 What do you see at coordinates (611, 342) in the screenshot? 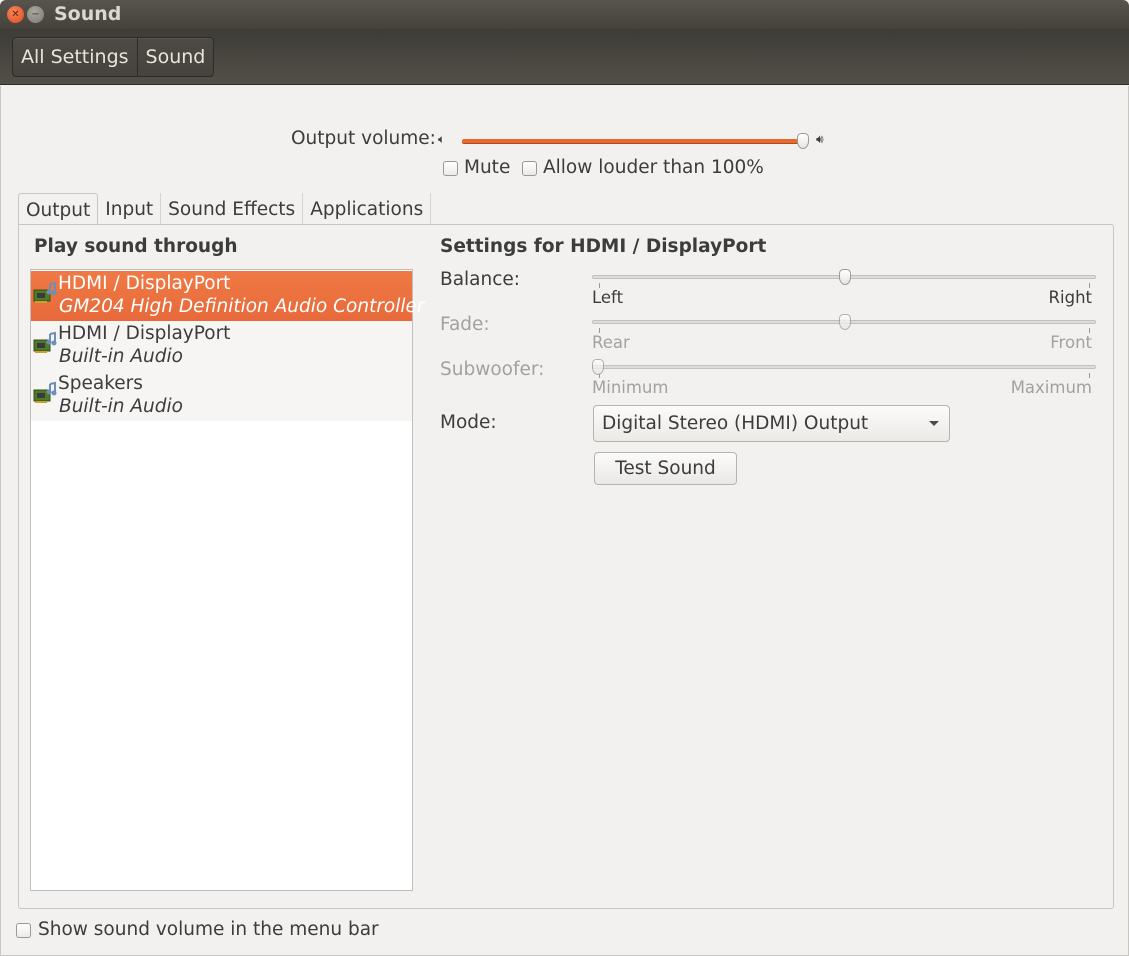
I see `fade-rear-label: Rear` at bounding box center [611, 342].